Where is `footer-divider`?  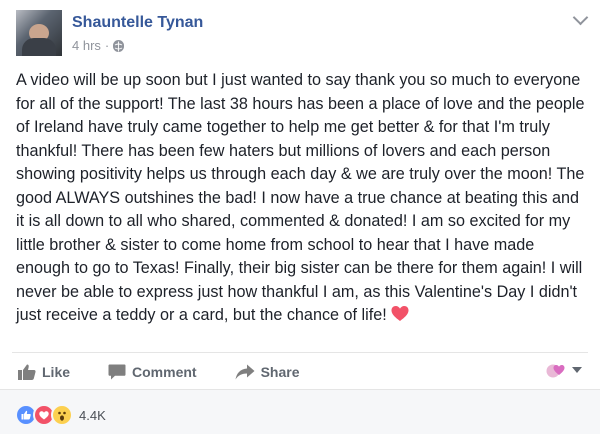 footer-divider is located at coordinates (300, 389).